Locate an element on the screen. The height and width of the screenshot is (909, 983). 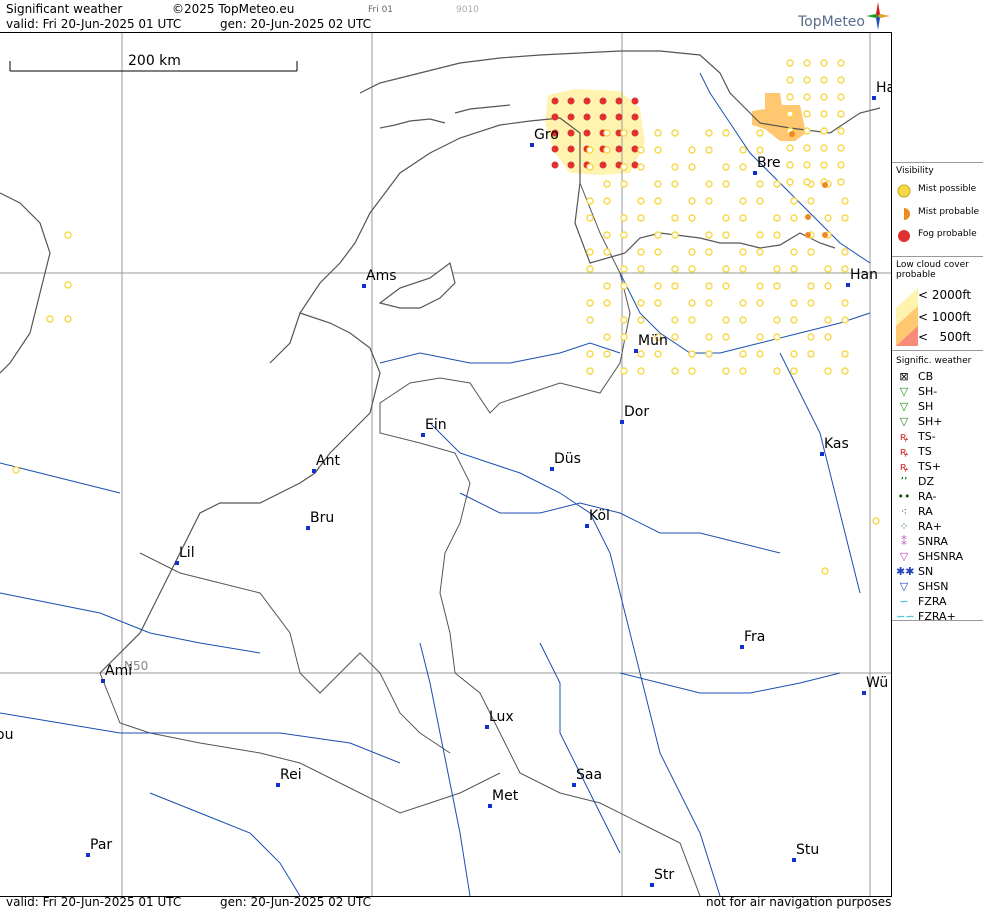
snow-rain-shower-icon: ▽ is located at coordinates (904, 556).